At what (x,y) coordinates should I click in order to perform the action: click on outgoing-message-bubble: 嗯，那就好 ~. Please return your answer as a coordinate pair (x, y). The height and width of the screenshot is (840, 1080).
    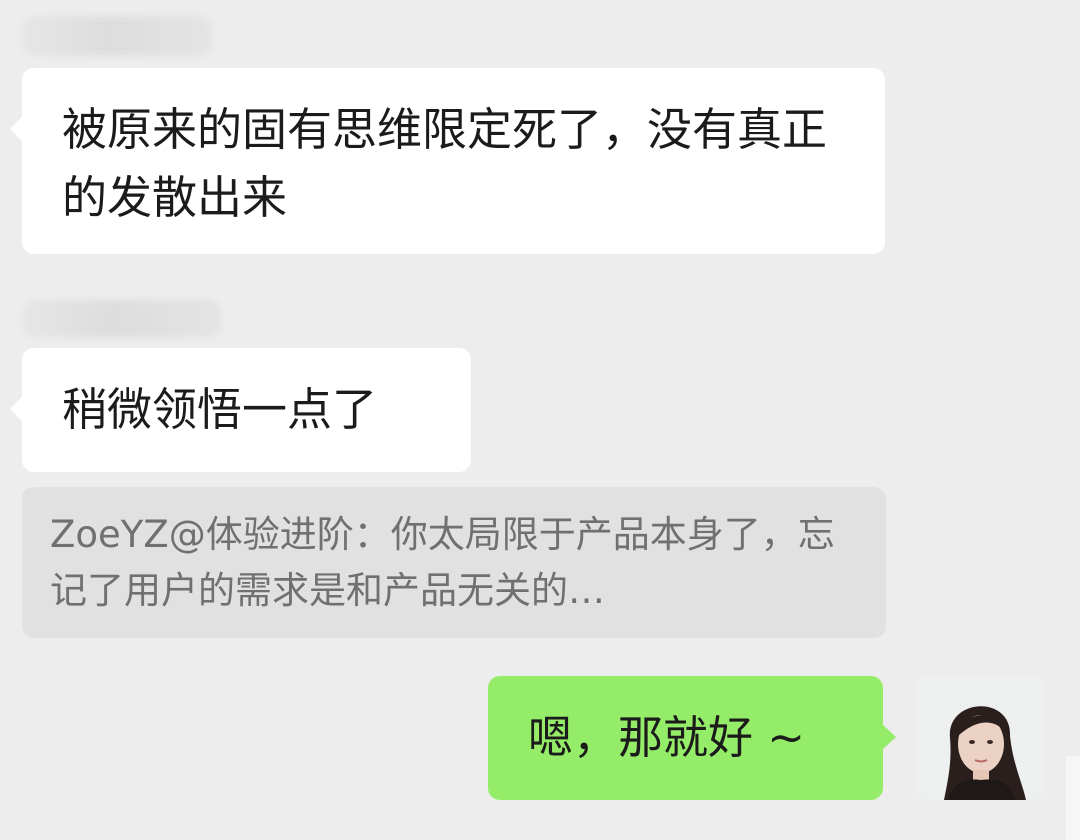
    Looking at the image, I should click on (692, 738).